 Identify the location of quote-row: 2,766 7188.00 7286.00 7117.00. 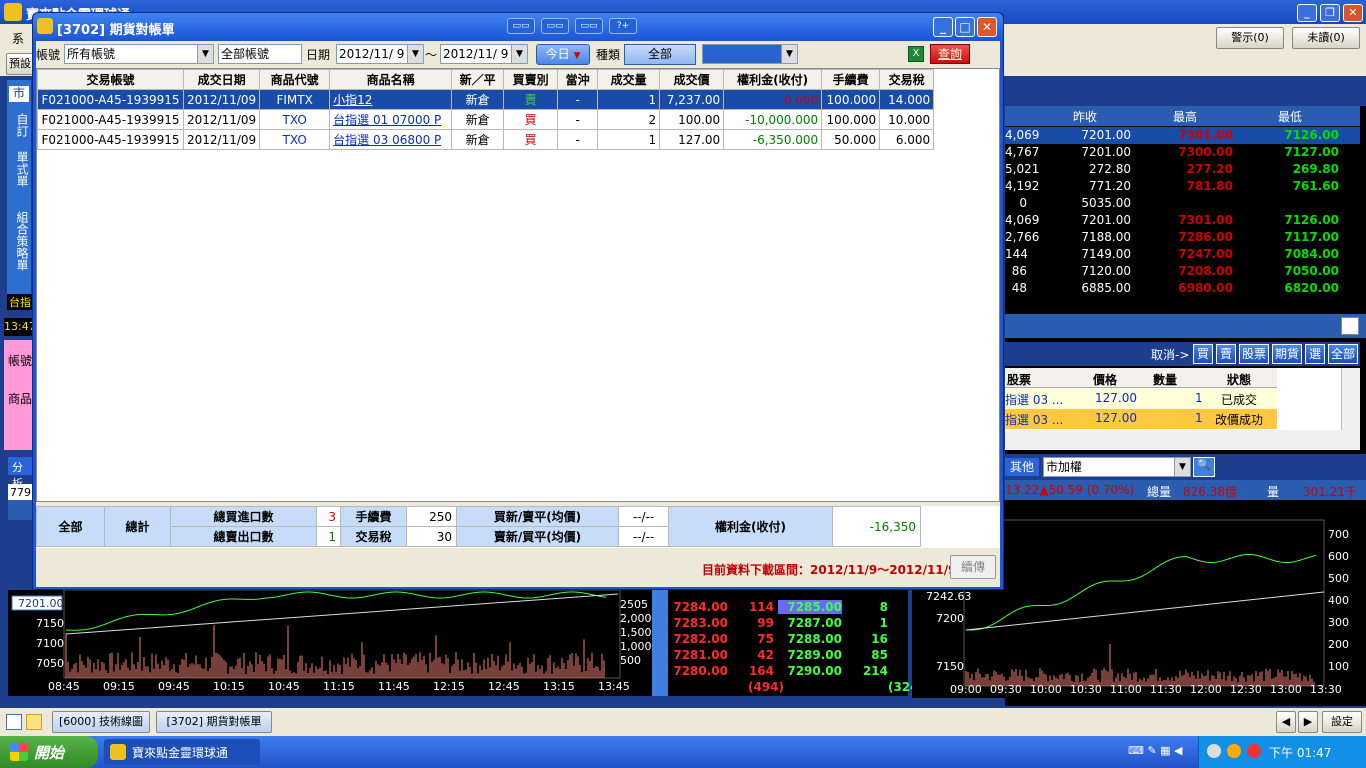
(1182, 237).